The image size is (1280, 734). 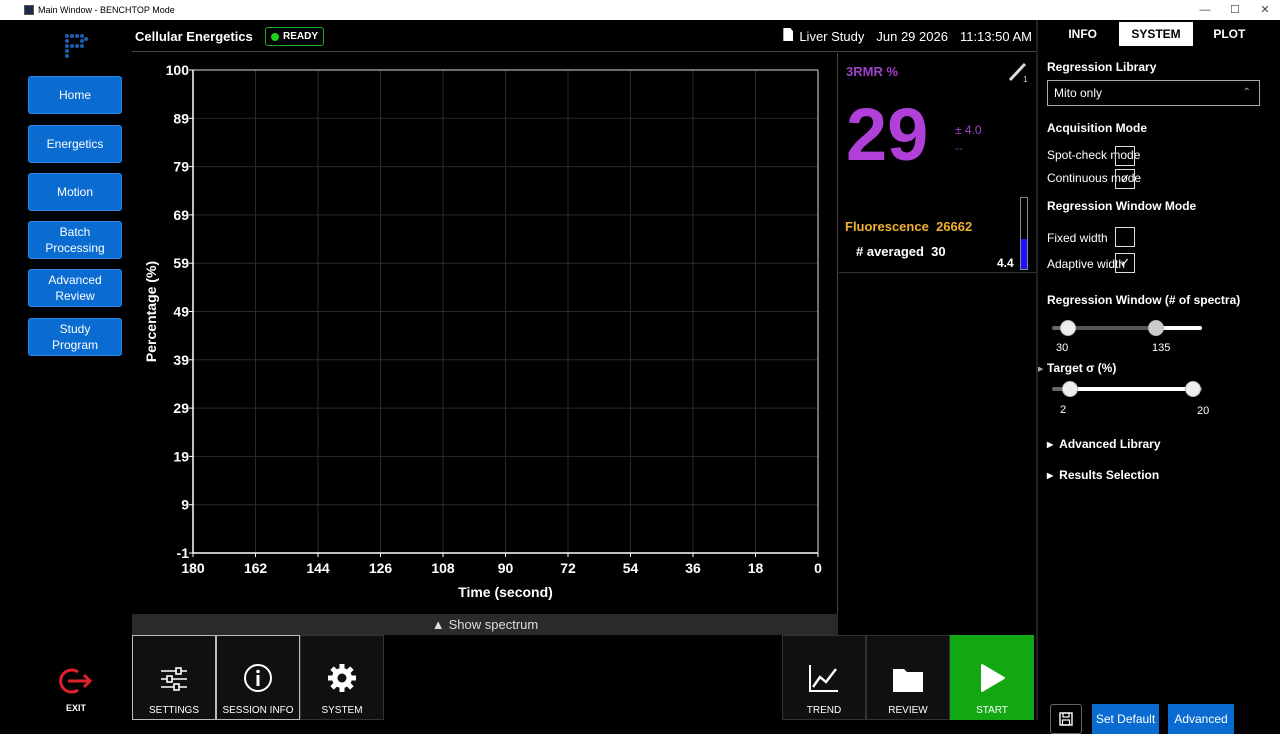 What do you see at coordinates (506, 568) in the screenshot?
I see `x-tick-label: 90` at bounding box center [506, 568].